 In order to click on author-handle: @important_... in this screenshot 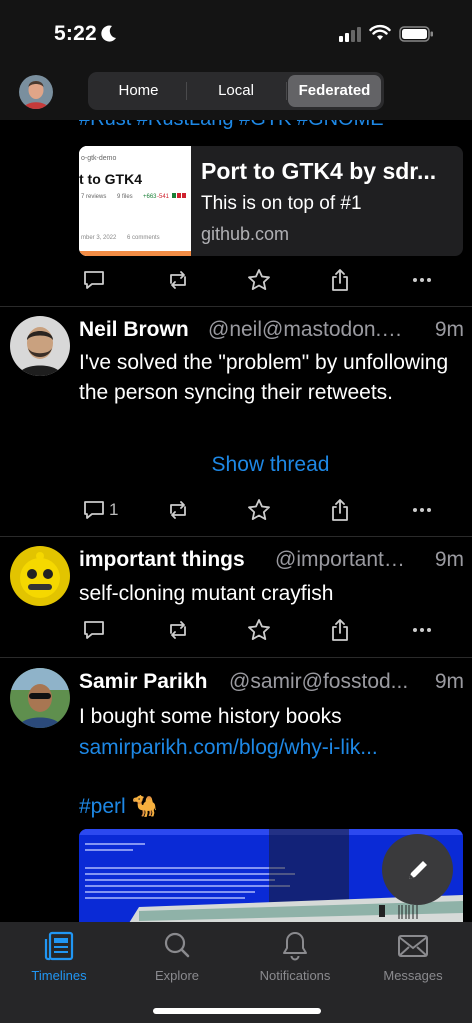, I will do `click(344, 560)`.